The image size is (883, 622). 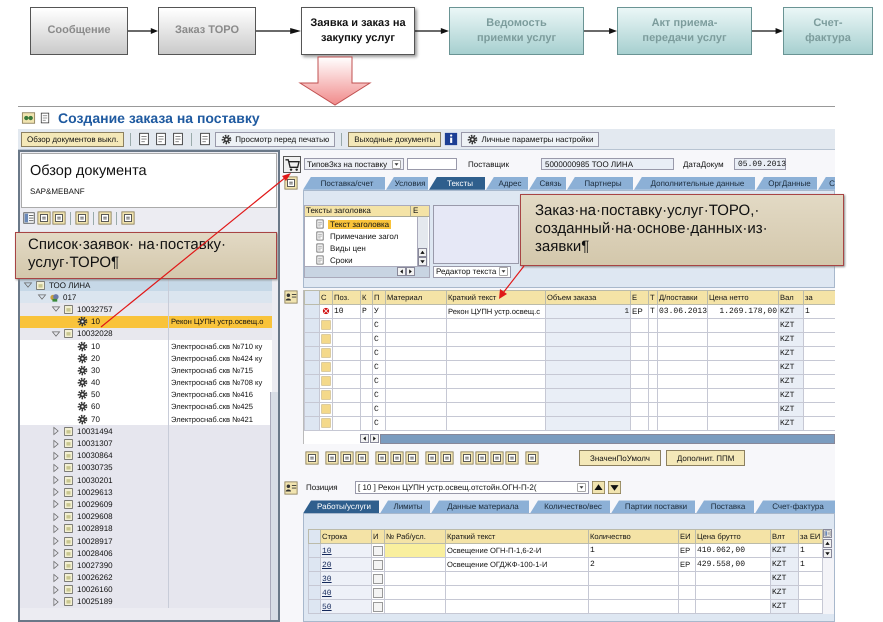 I want to click on tab: Партнеры, so click(x=600, y=183).